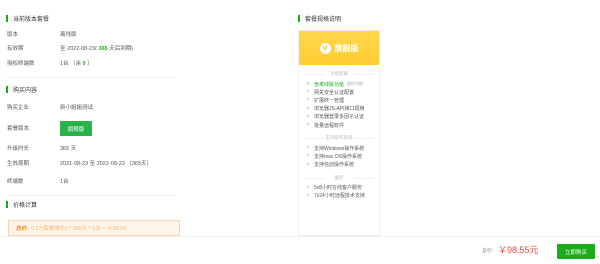  What do you see at coordinates (15, 49) in the screenshot?
I see `validity-label: 有效期` at bounding box center [15, 49].